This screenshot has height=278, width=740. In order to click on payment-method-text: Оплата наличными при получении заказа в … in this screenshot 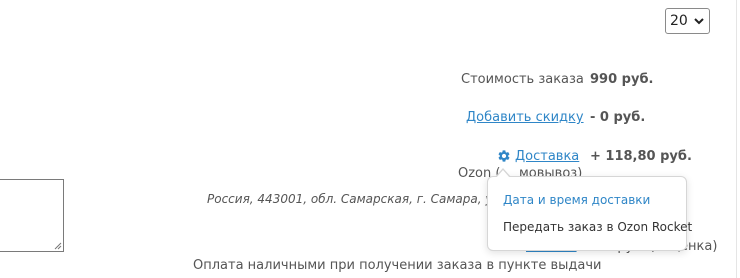, I will do `click(397, 265)`.